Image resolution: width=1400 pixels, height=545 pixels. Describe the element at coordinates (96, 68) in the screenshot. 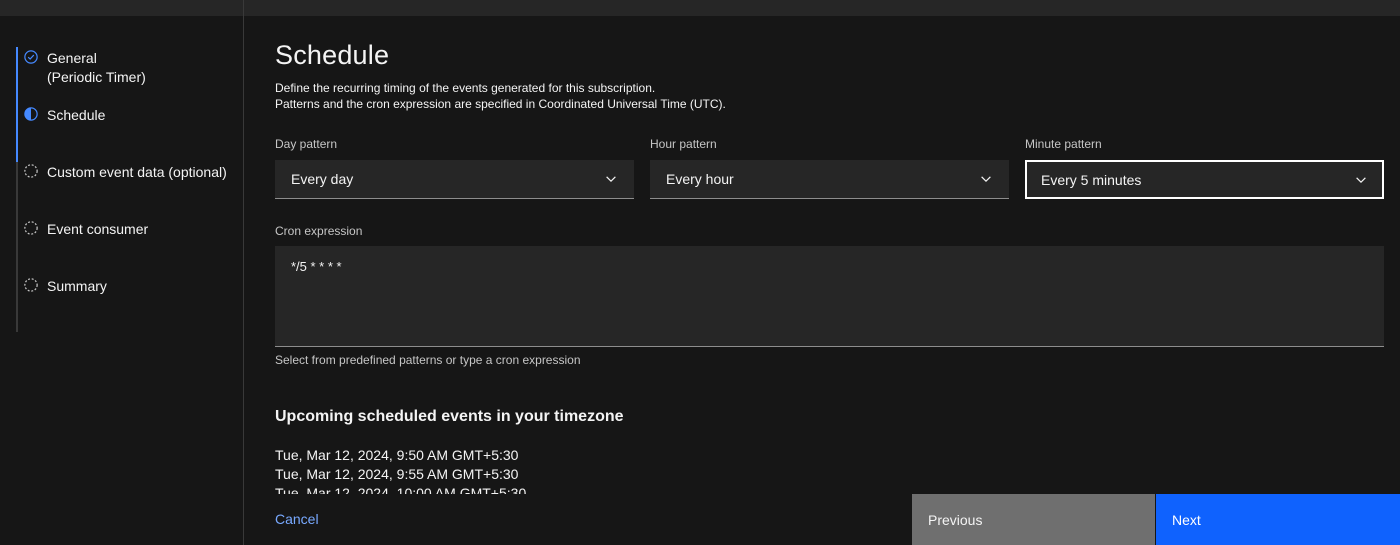

I see `step-label: General (Periodic Timer)` at that location.